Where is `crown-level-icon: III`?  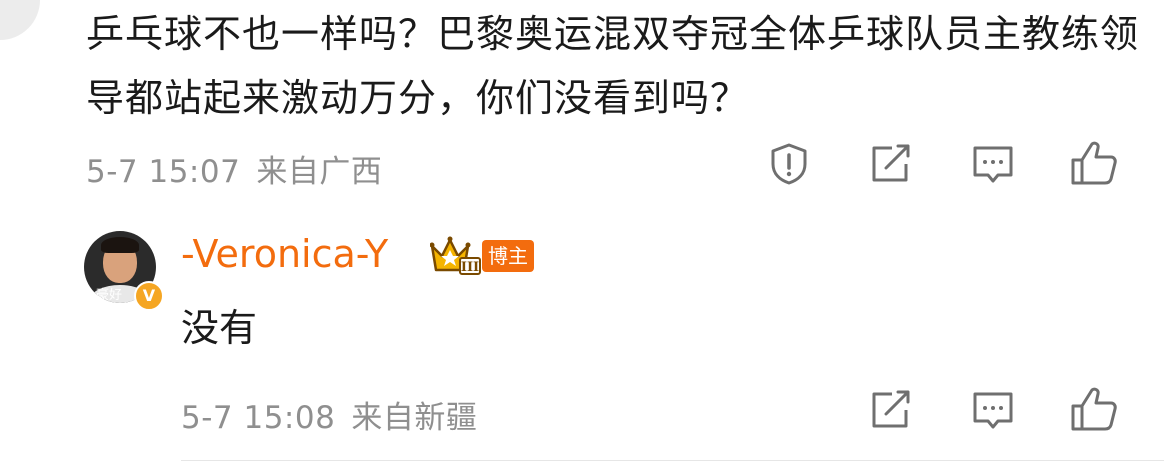
crown-level-icon: III is located at coordinates (456, 258).